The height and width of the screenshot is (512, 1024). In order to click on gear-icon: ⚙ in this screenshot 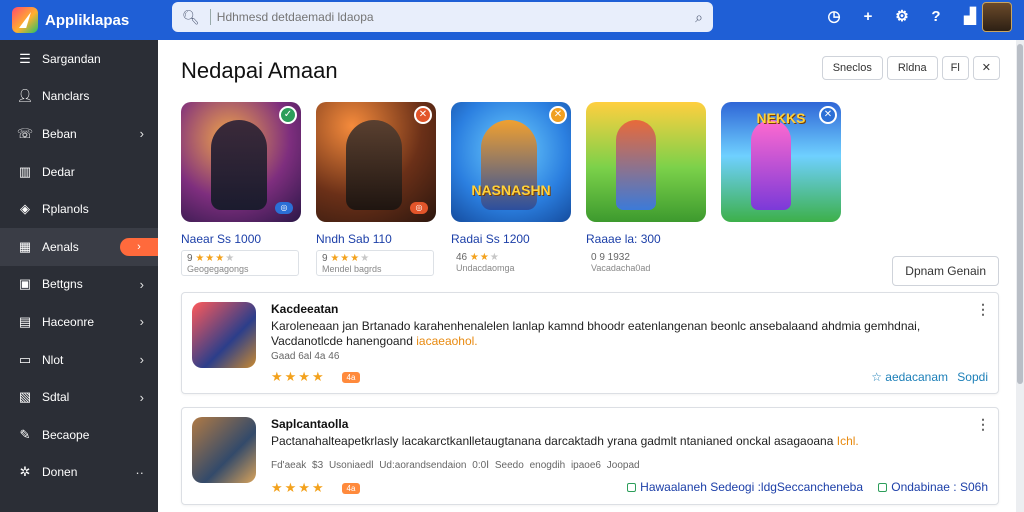, I will do `click(902, 16)`.